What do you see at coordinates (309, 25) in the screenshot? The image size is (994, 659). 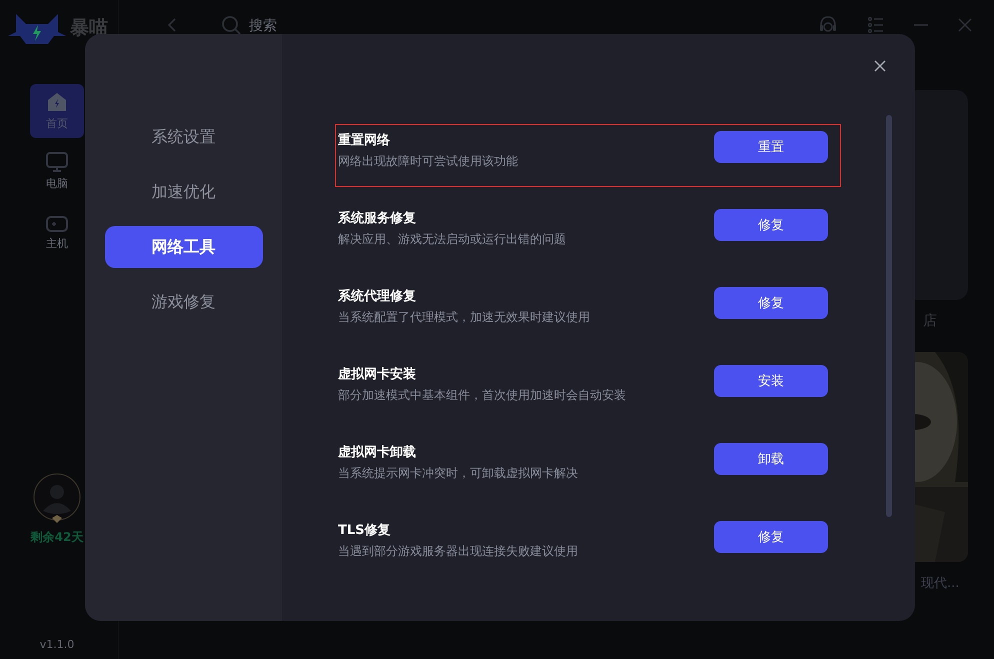 I see `search-field: 搜索` at bounding box center [309, 25].